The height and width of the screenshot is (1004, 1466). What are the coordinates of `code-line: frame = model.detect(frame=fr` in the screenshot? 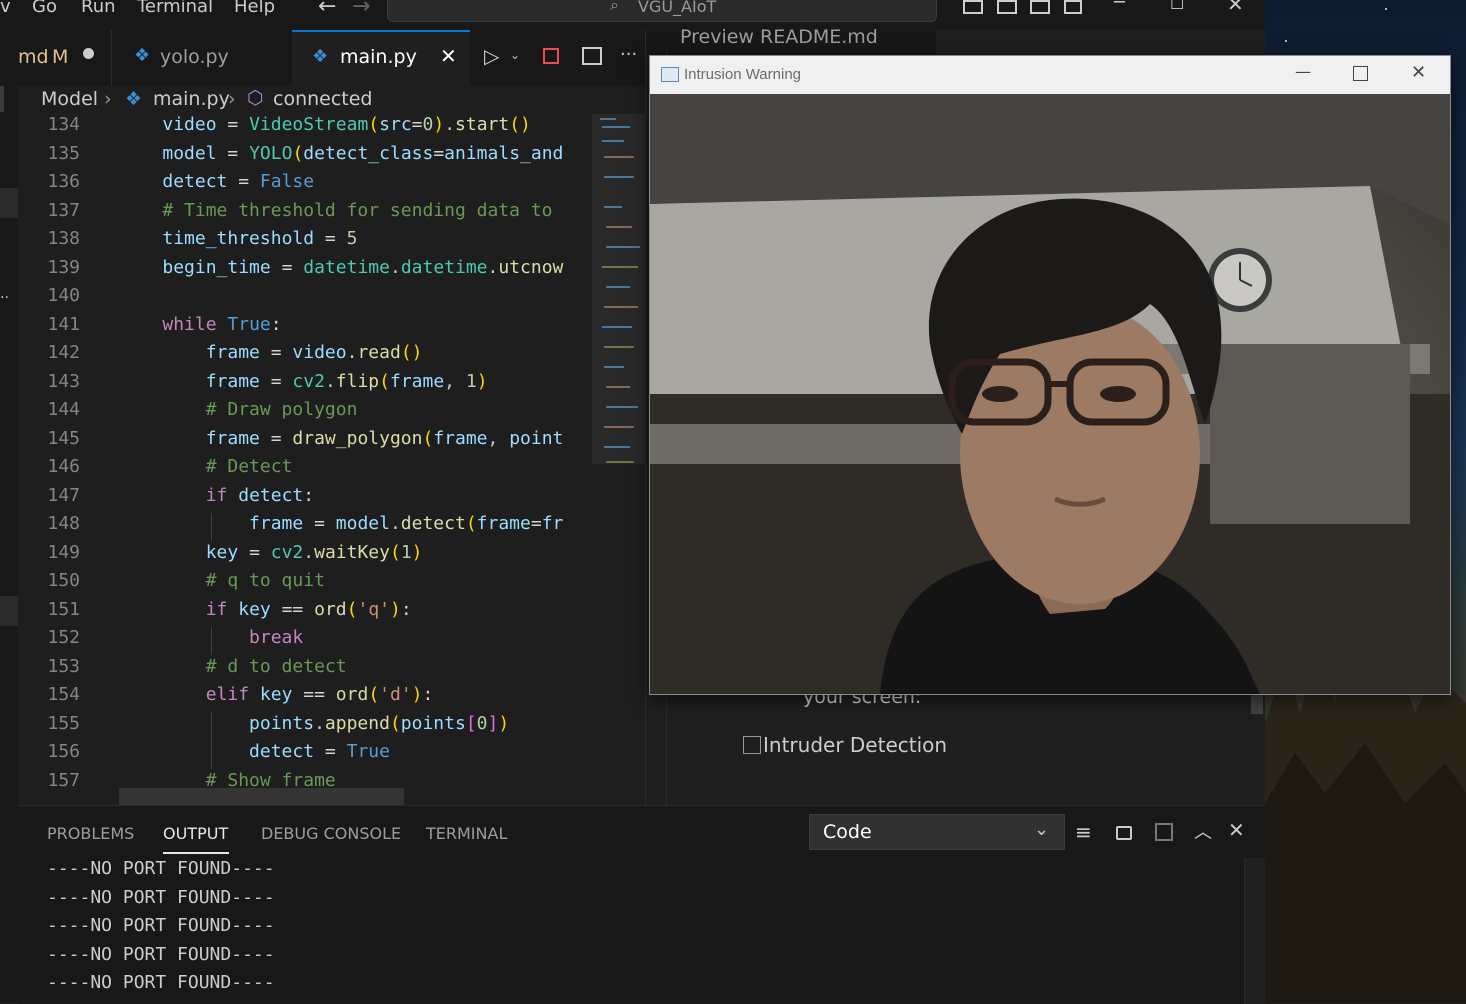 It's located at (406, 523).